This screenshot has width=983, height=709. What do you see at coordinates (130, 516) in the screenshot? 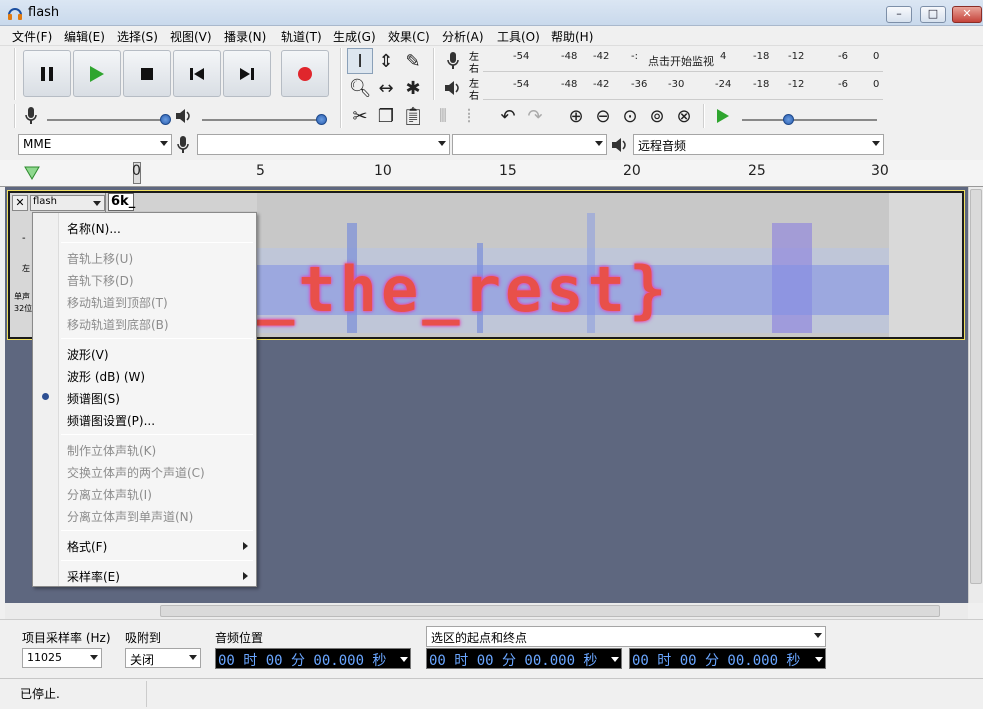
I see `menu-item-split-mono: 分离立体声到单声道(N)` at bounding box center [130, 516].